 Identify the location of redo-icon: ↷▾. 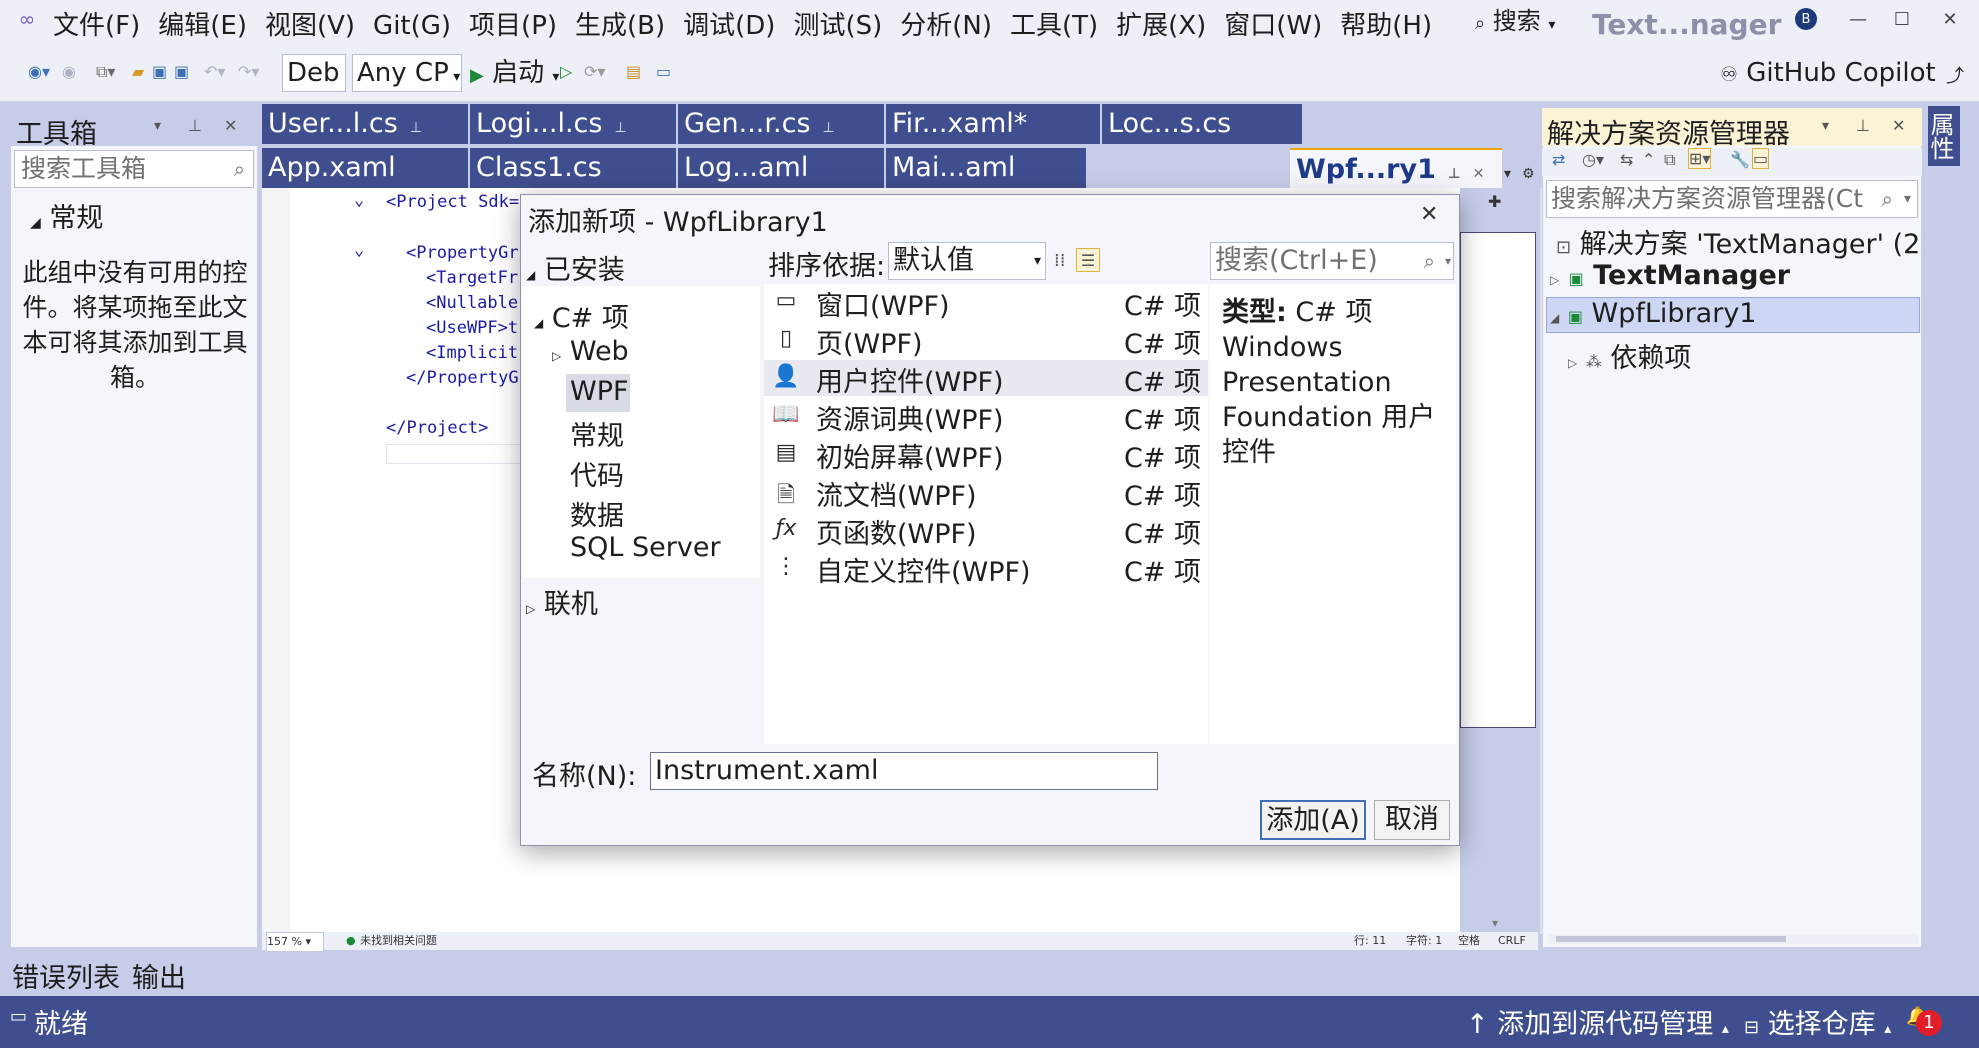
(248, 71).